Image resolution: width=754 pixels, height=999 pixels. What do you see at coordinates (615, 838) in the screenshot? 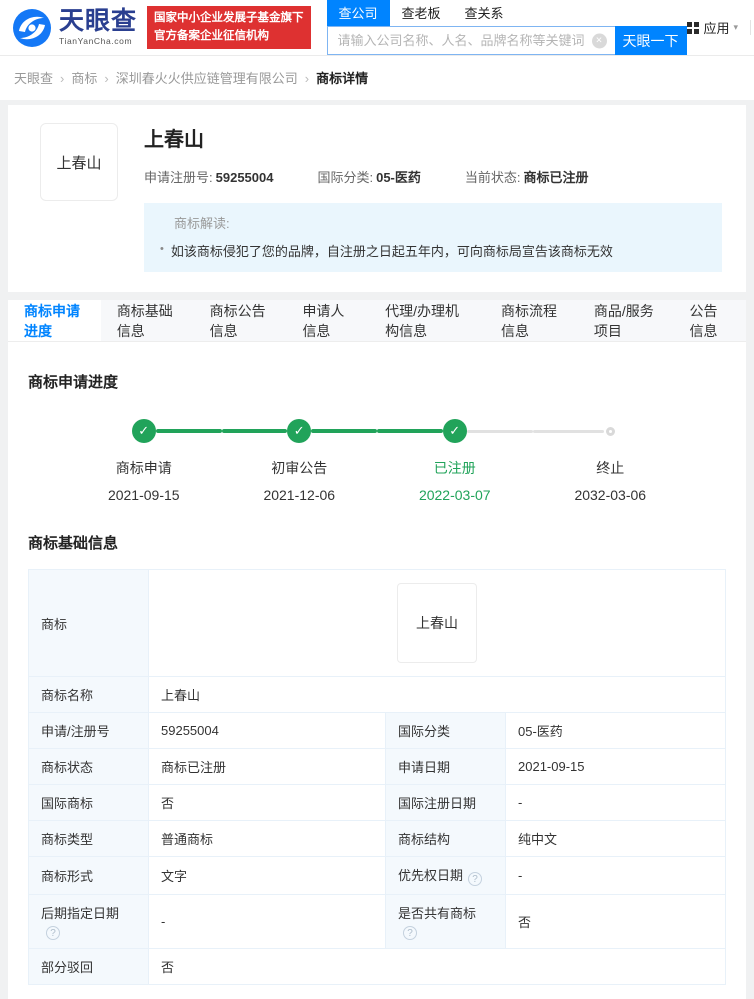
I see `table-value-cell: 纯中文` at bounding box center [615, 838].